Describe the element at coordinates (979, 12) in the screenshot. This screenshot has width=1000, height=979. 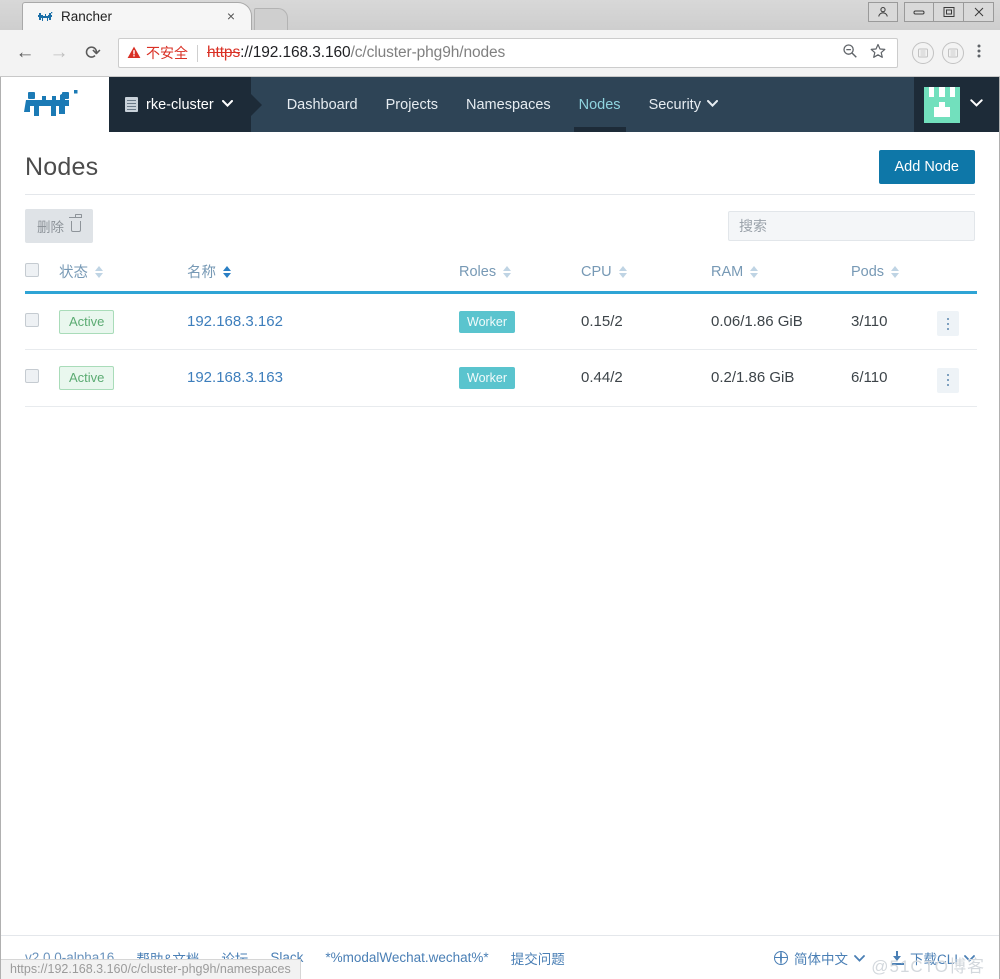
I see `close-button` at that location.